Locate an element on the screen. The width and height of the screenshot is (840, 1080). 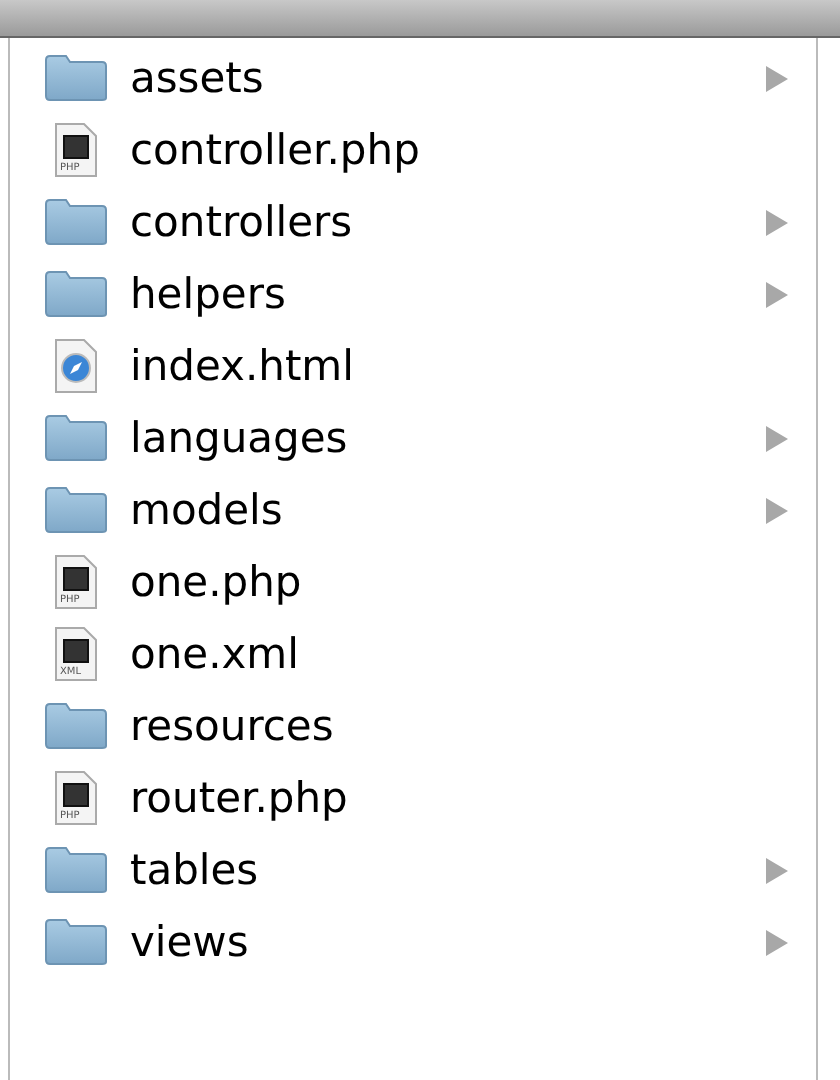
file-name: router.php is located at coordinates (448, 798).